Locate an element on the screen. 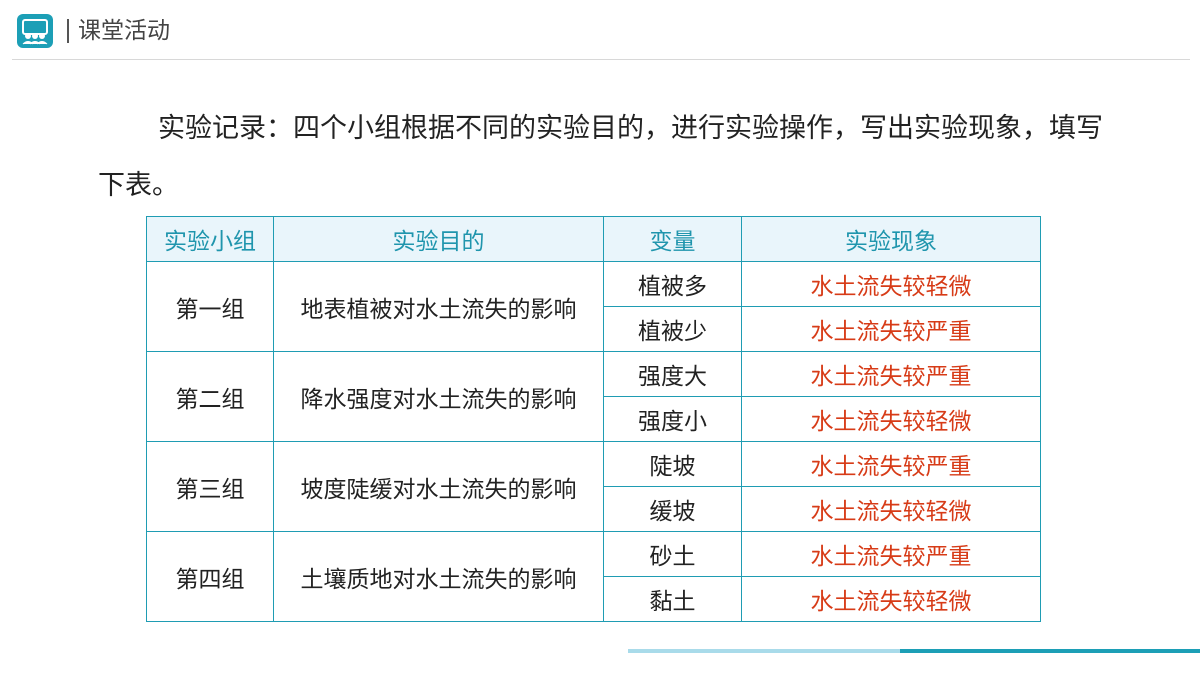 This screenshot has width=1200, height=675. purpose-cell: 坡度陡缓对水土流失的影响 is located at coordinates (438, 486).